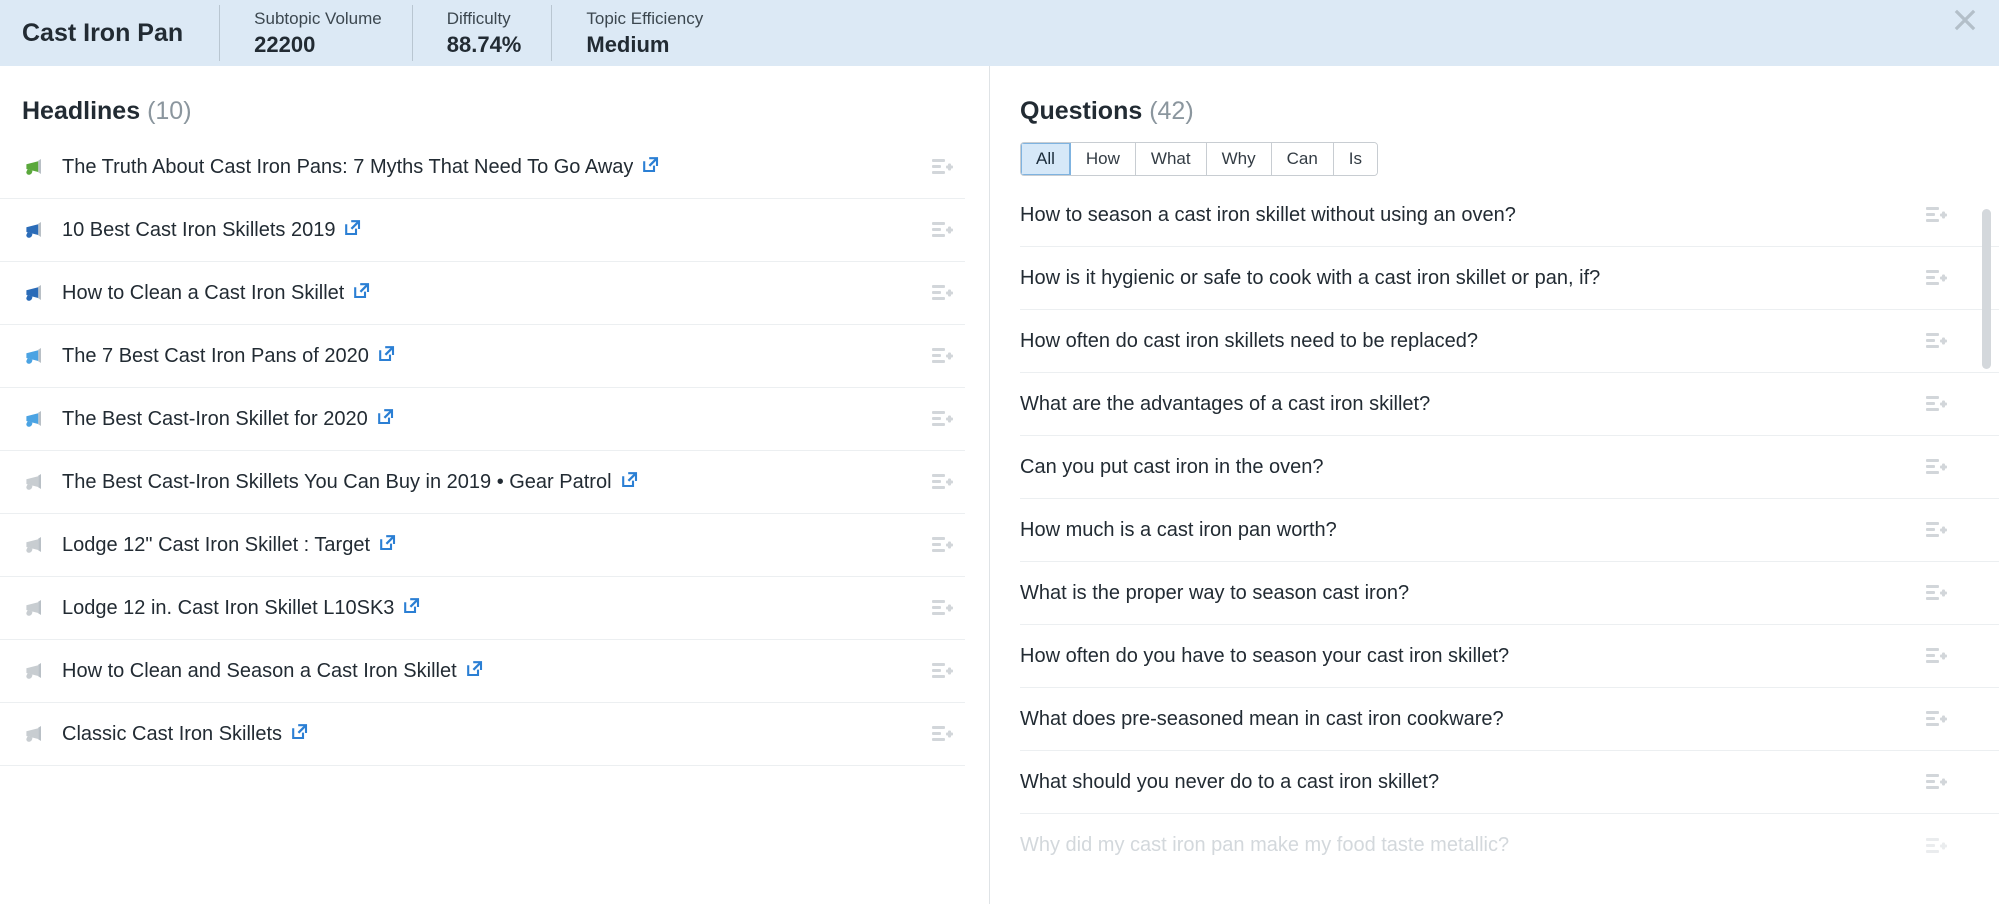 This screenshot has width=1999, height=904. I want to click on question-row: How much is a cast iron pan worth?, so click(1509, 530).